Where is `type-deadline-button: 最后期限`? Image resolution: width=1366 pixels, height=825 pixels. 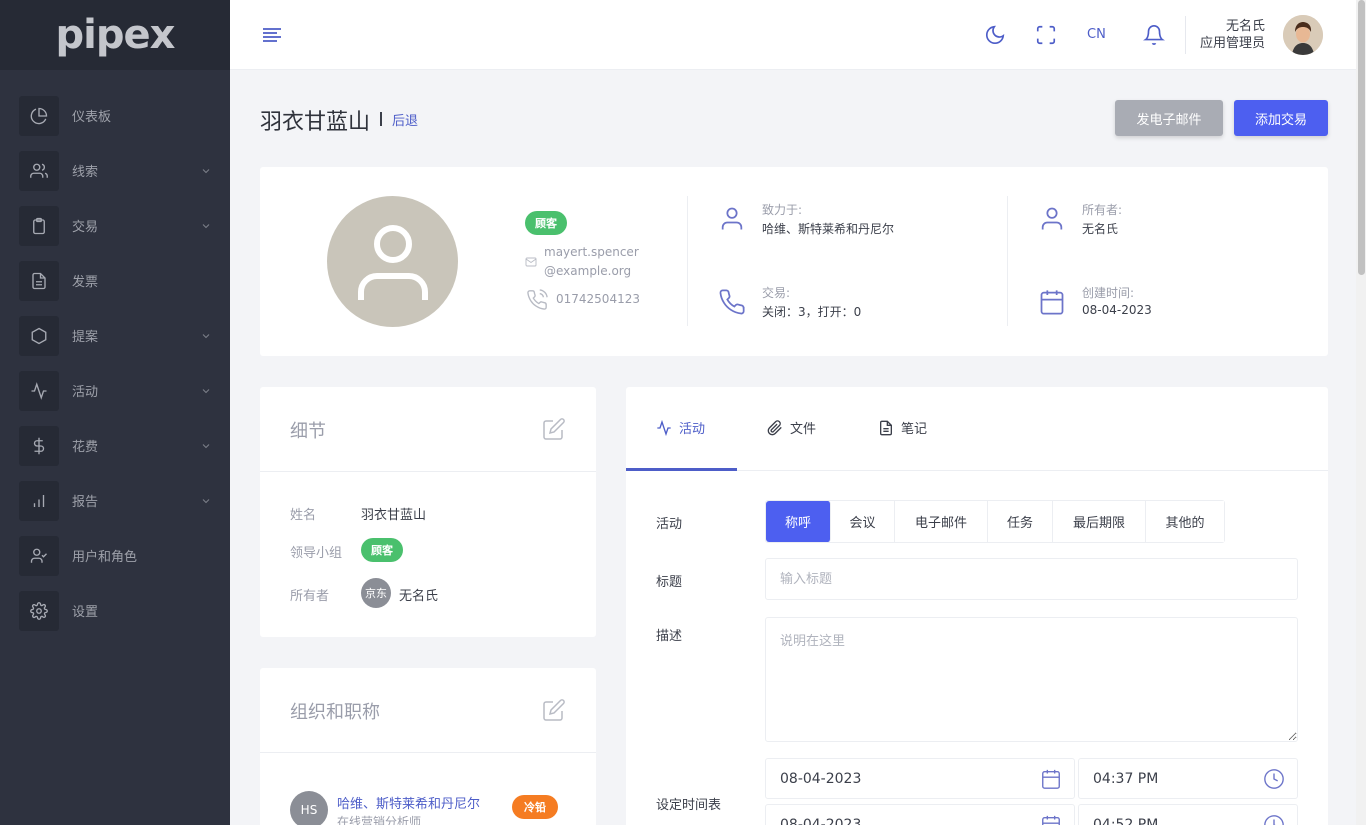
type-deadline-button: 最后期限 is located at coordinates (1099, 521).